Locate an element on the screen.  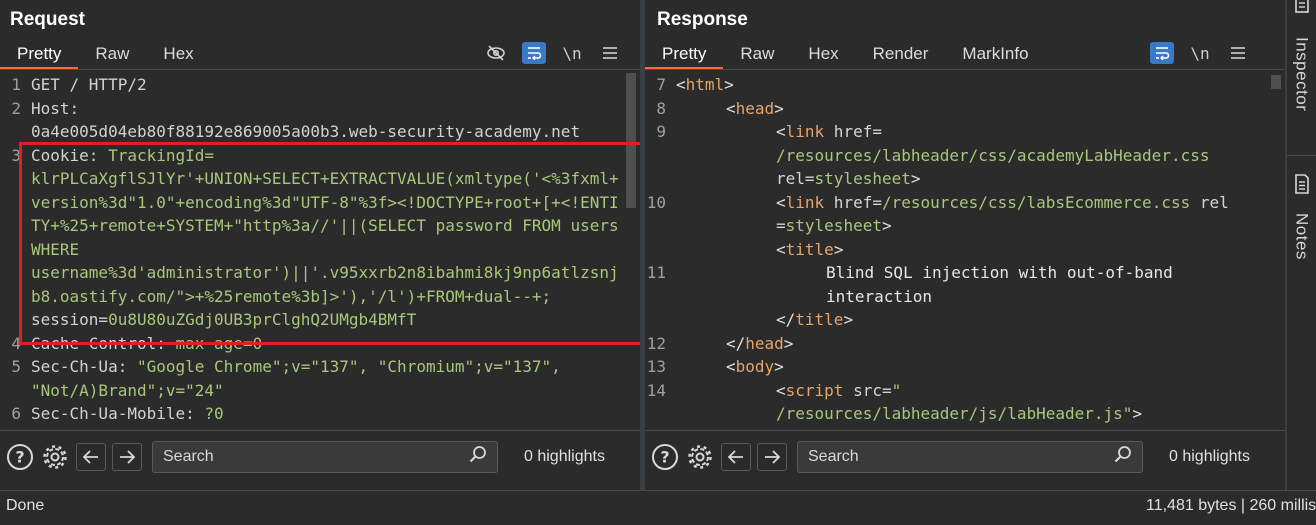
code-token: link is located at coordinates (805, 131).